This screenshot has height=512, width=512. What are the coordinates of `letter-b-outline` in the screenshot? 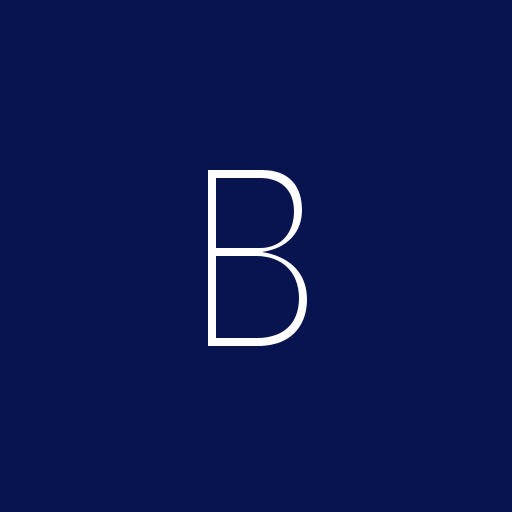 It's located at (257, 258).